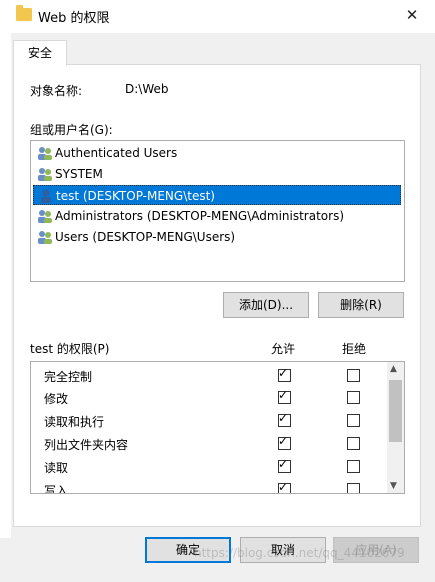  I want to click on permission-name: 完全控制, so click(68, 377).